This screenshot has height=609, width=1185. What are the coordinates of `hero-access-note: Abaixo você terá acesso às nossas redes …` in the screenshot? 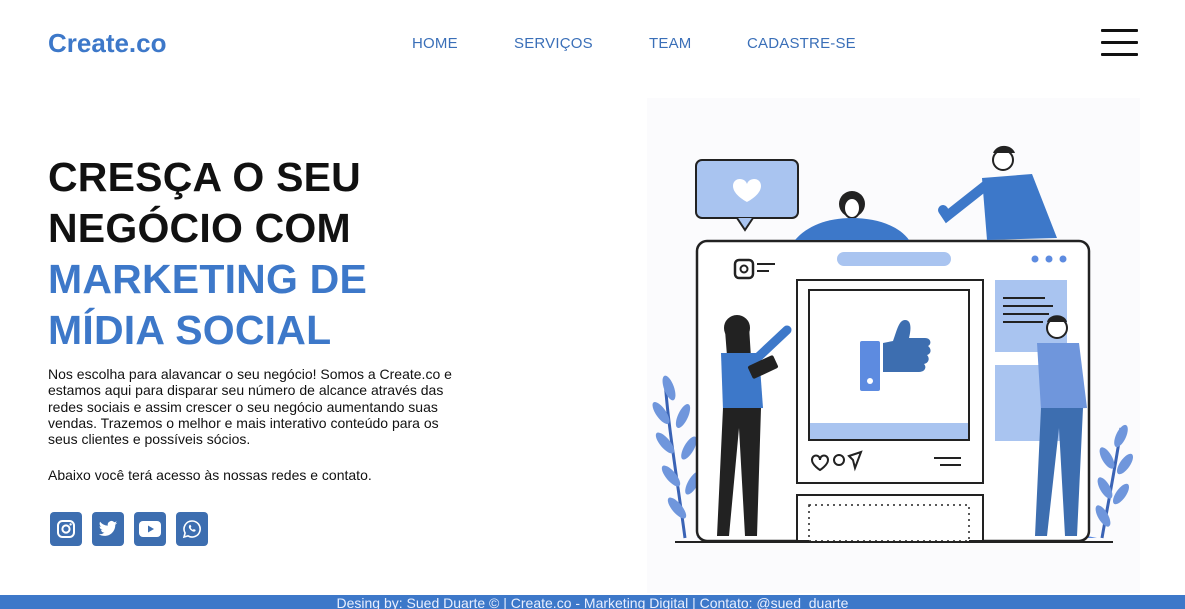 It's located at (210, 475).